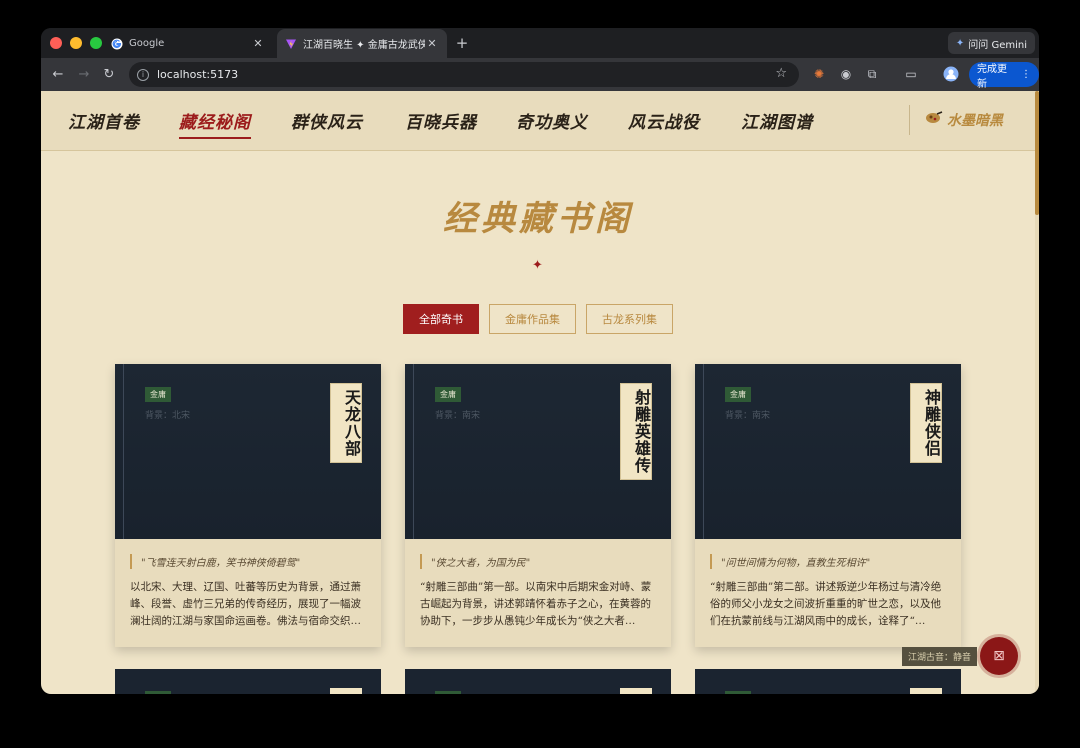 The height and width of the screenshot is (748, 1080). What do you see at coordinates (58, 75) in the screenshot?
I see `back-icon: ←` at bounding box center [58, 75].